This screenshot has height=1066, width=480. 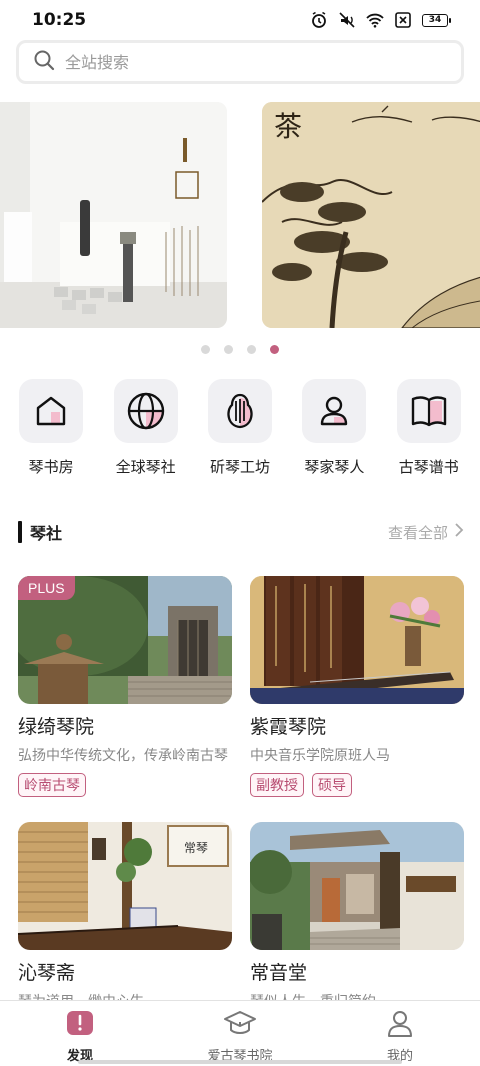 What do you see at coordinates (436, 20) in the screenshot?
I see `battery-indicator: 34` at bounding box center [436, 20].